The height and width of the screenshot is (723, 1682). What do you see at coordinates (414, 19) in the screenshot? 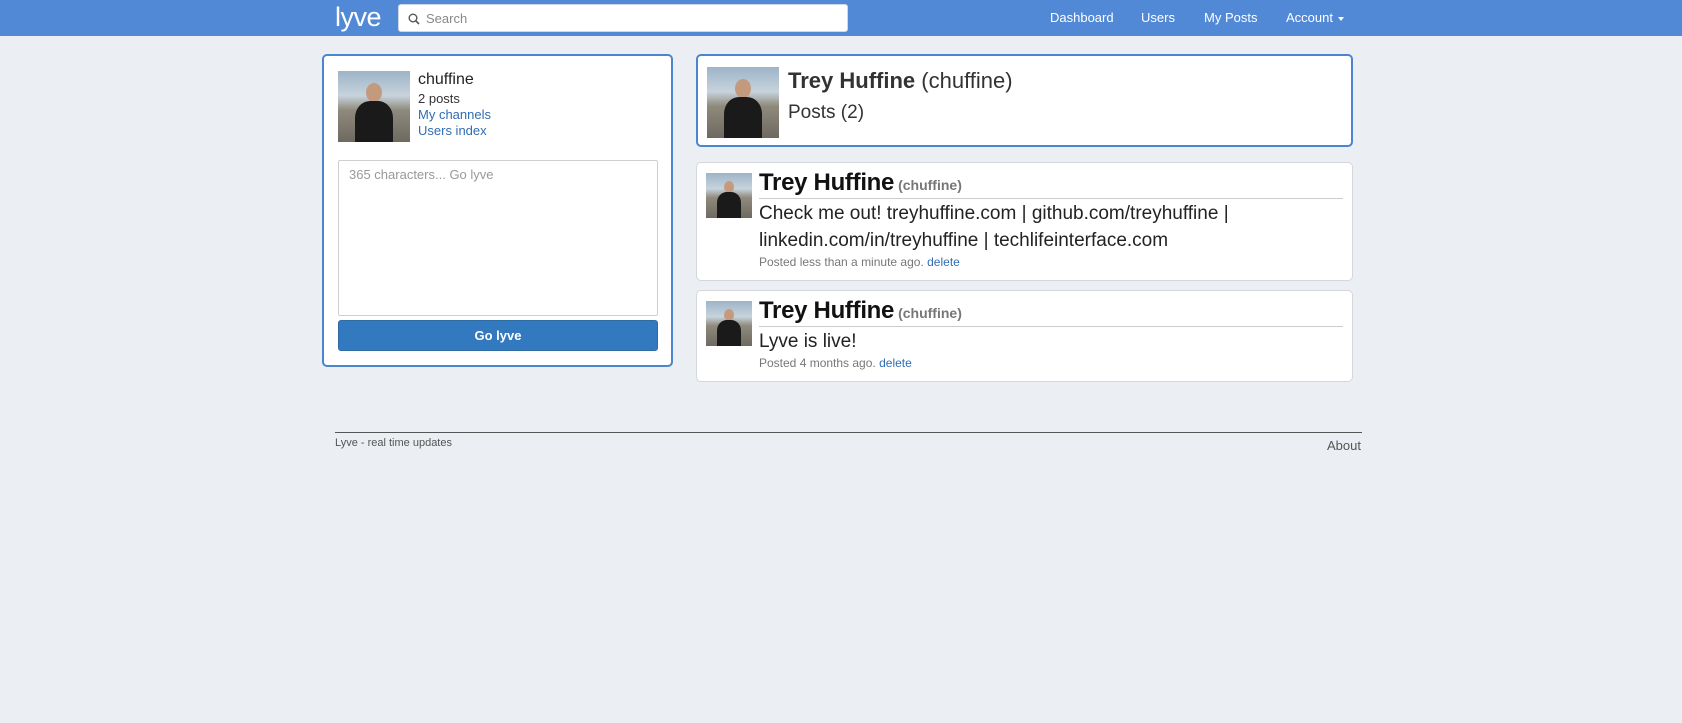
I see `search-icon` at bounding box center [414, 19].